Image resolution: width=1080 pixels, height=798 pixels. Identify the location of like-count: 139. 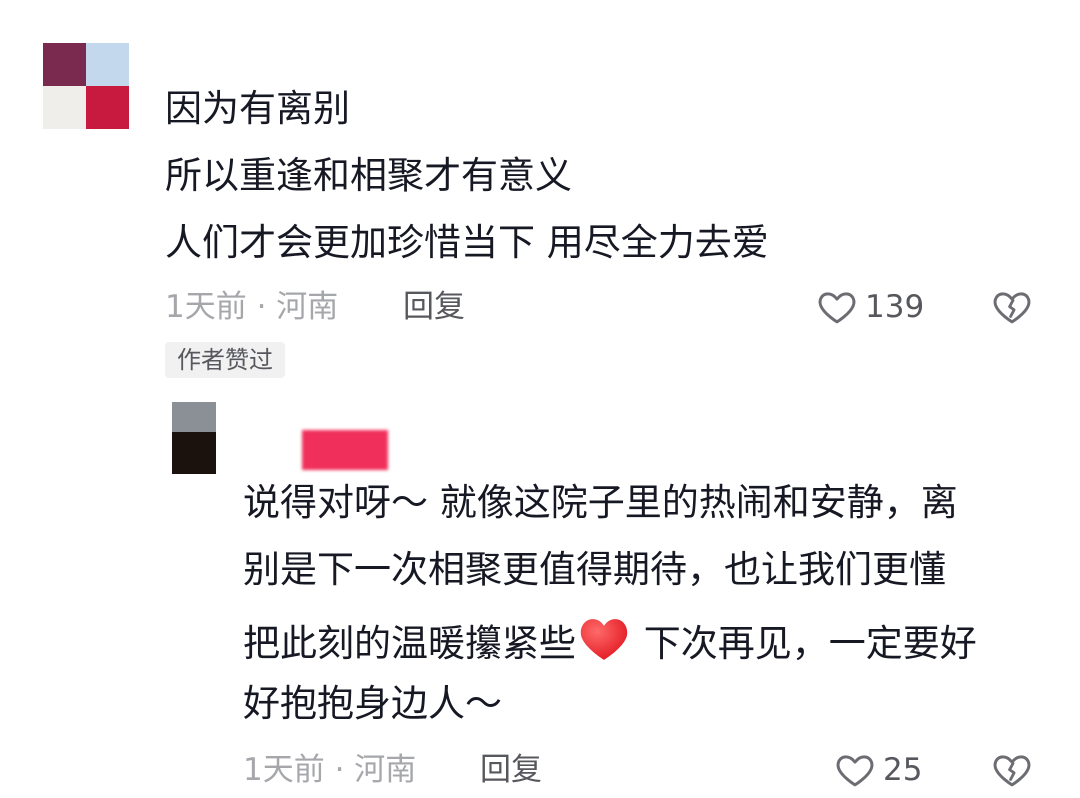
(895, 307).